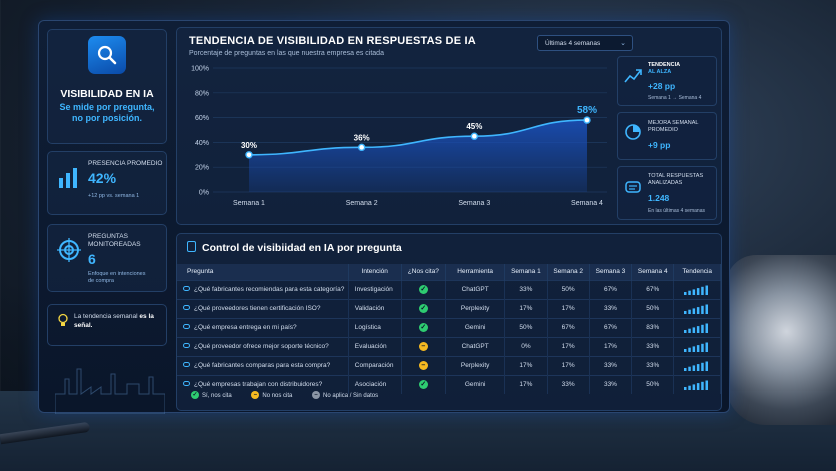  I want to click on y-tick-label: 0%, so click(204, 193).